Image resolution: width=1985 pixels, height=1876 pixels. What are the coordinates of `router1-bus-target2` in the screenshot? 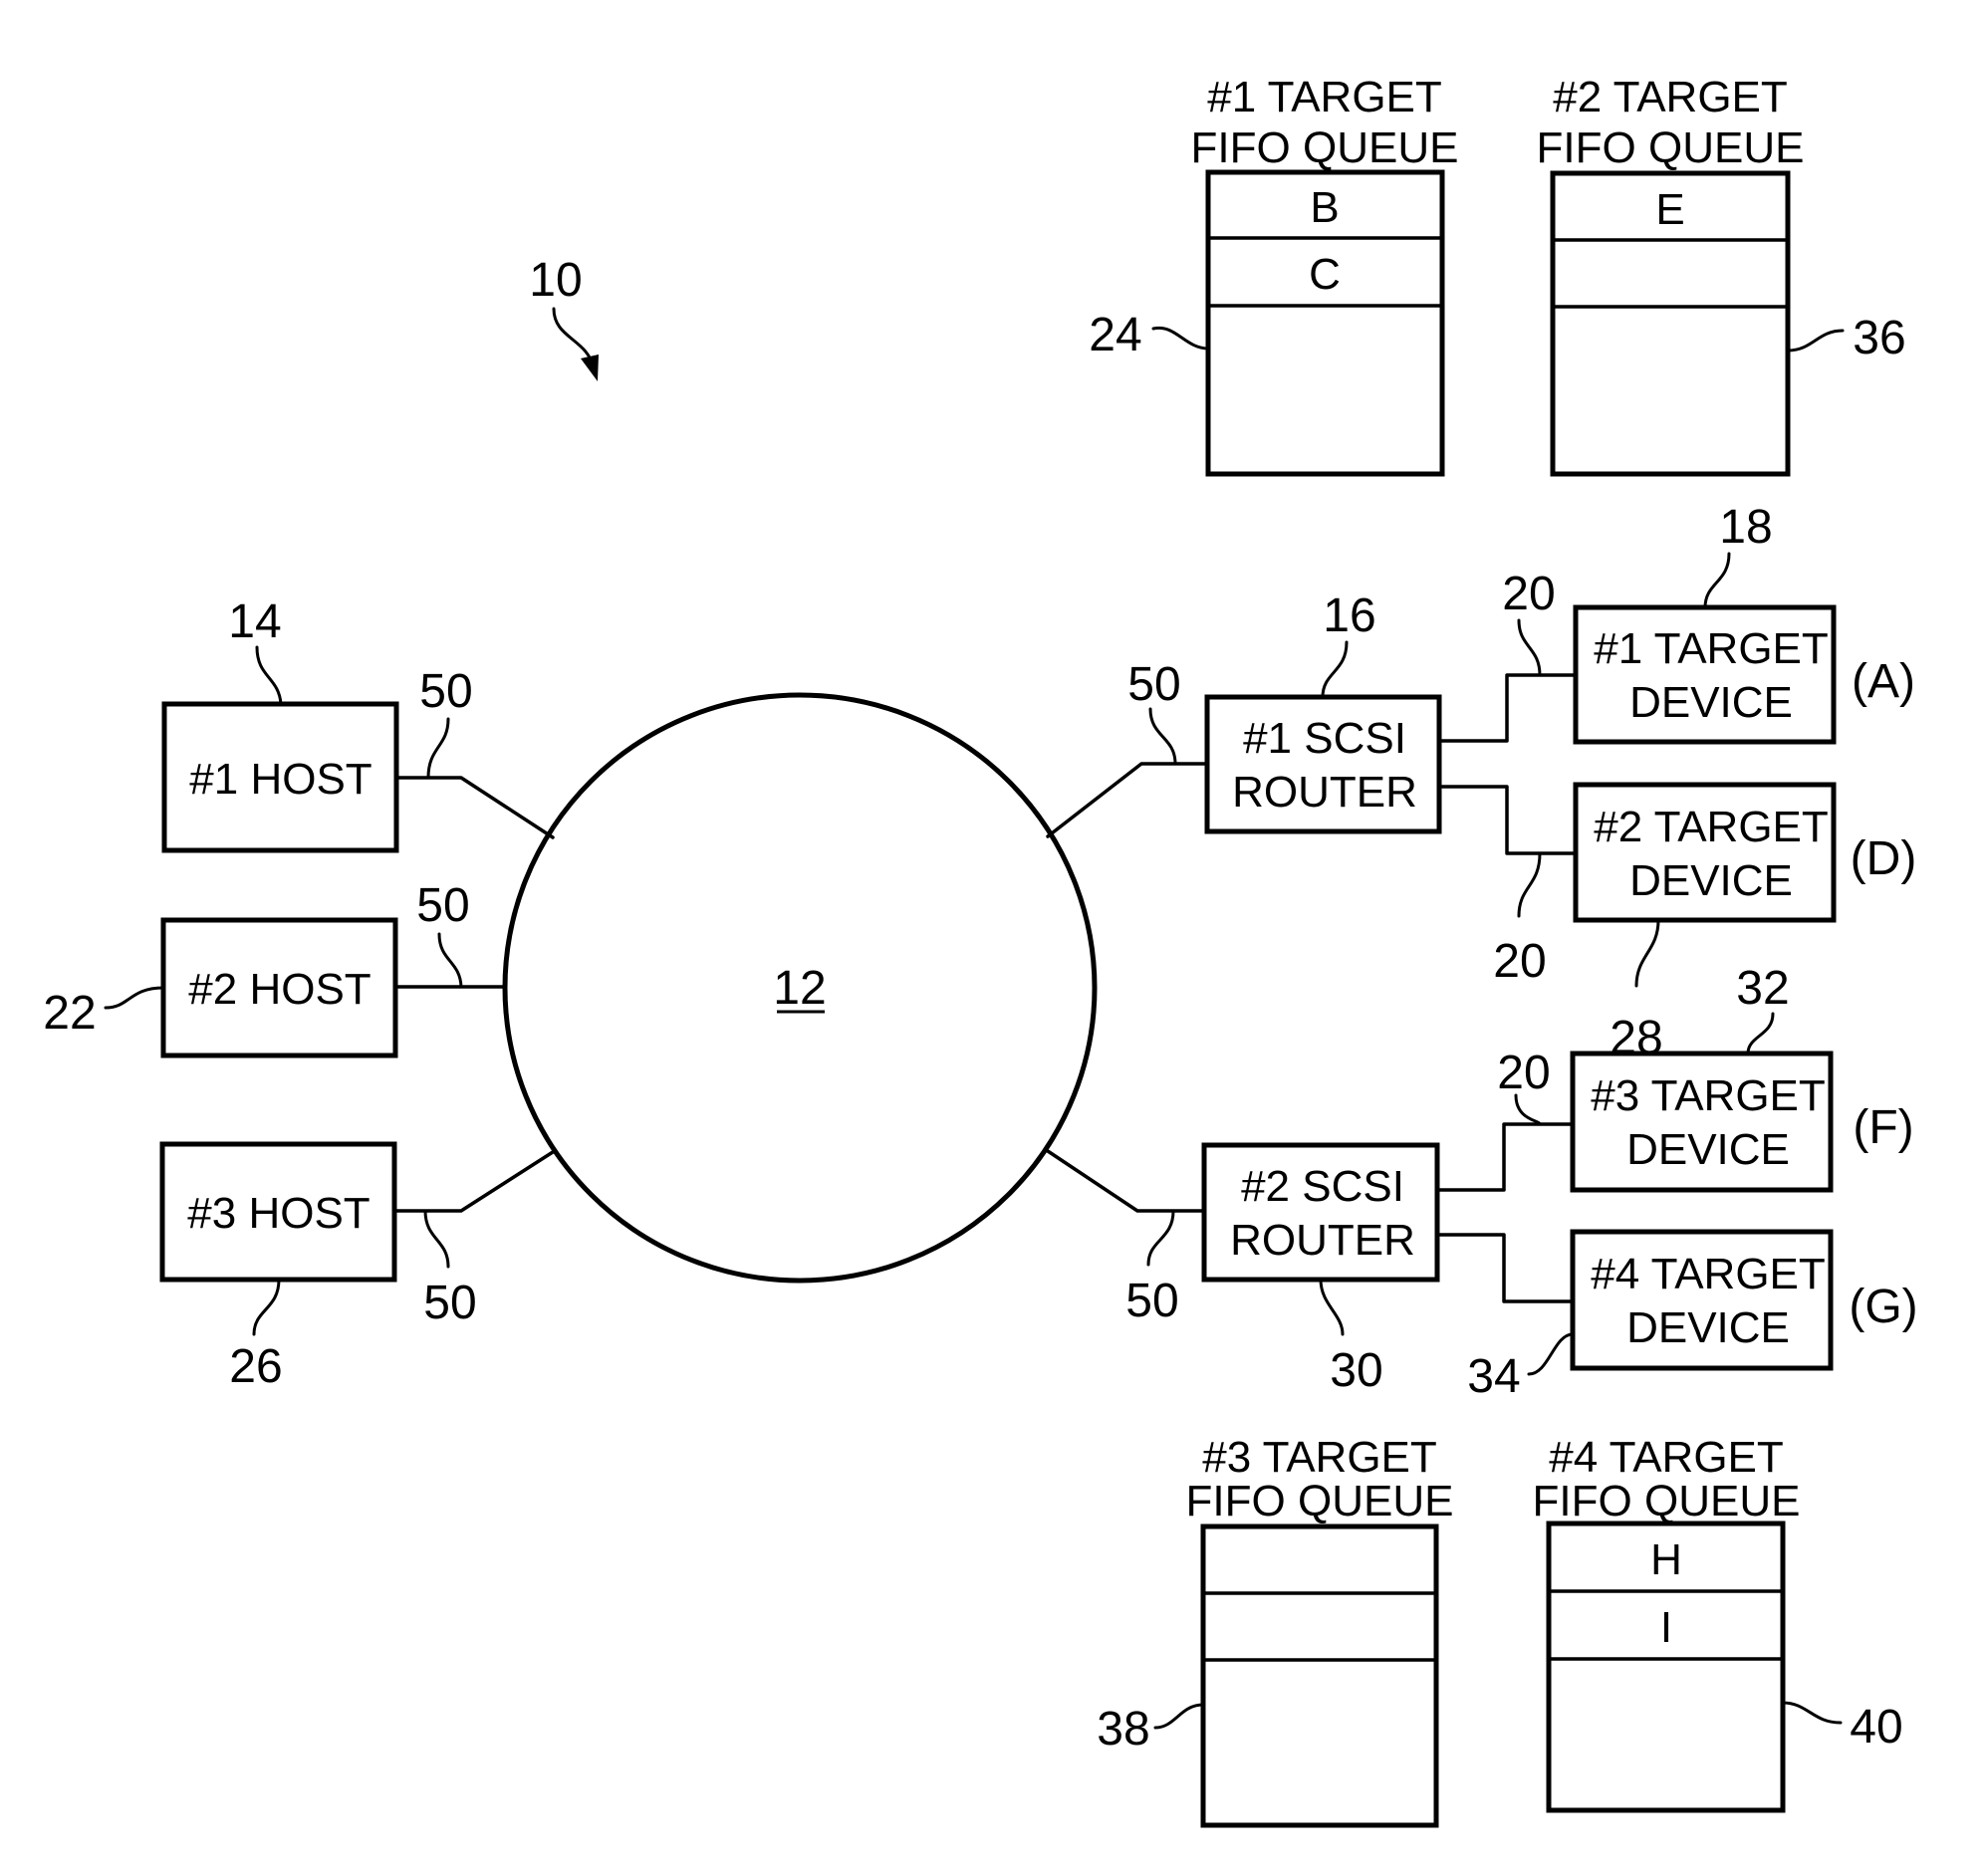 It's located at (1507, 820).